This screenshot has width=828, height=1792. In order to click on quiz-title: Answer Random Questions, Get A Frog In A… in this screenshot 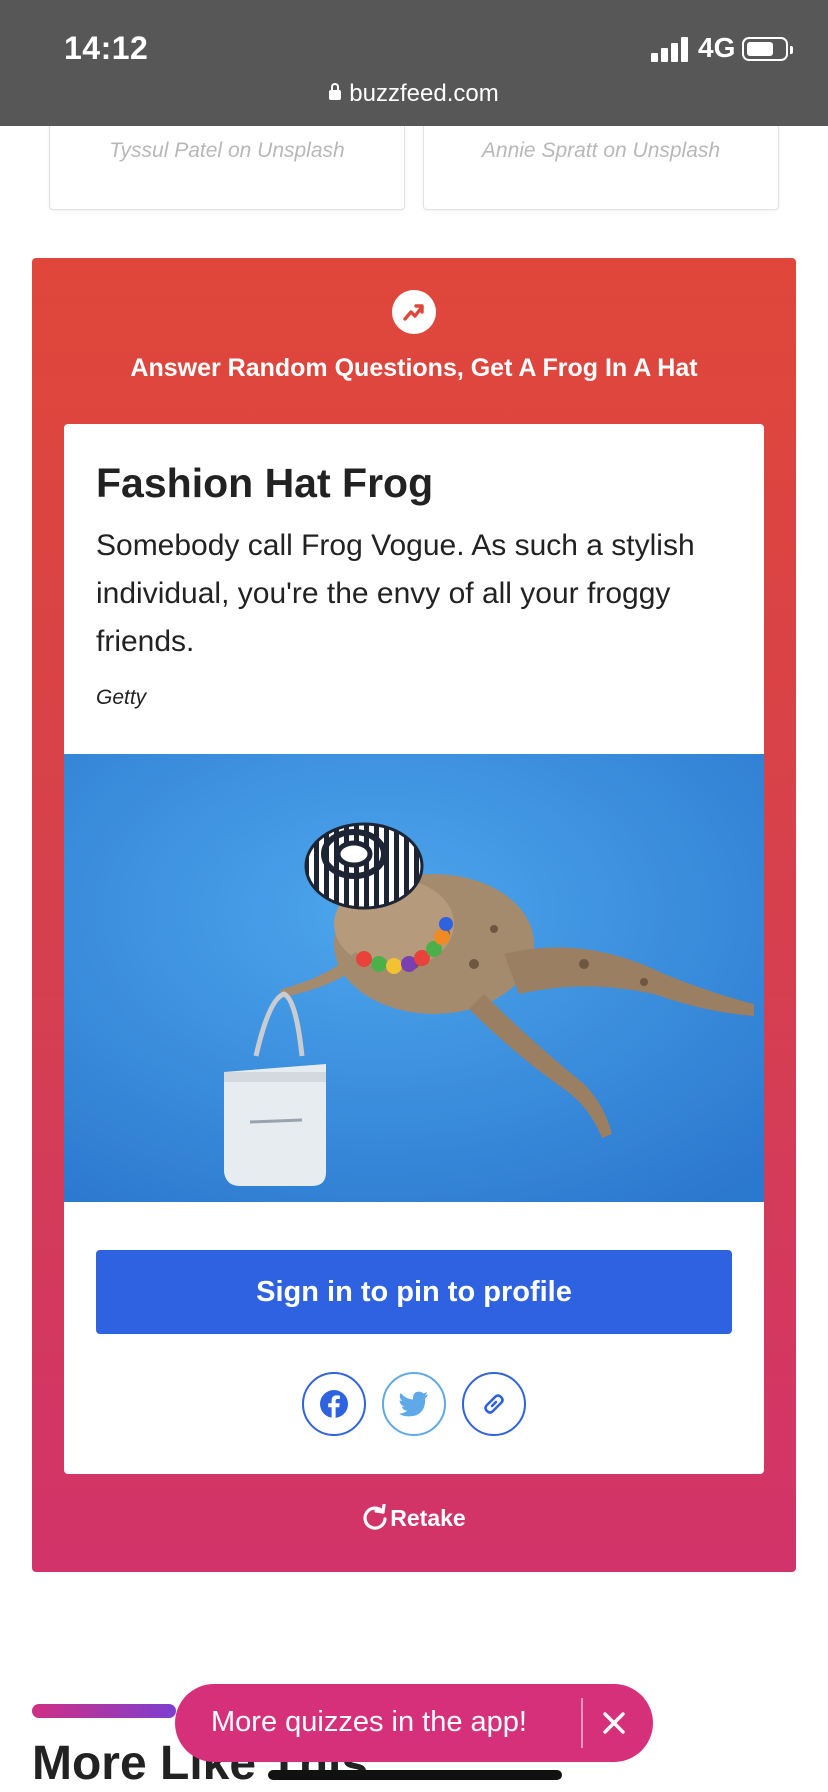, I will do `click(414, 368)`.